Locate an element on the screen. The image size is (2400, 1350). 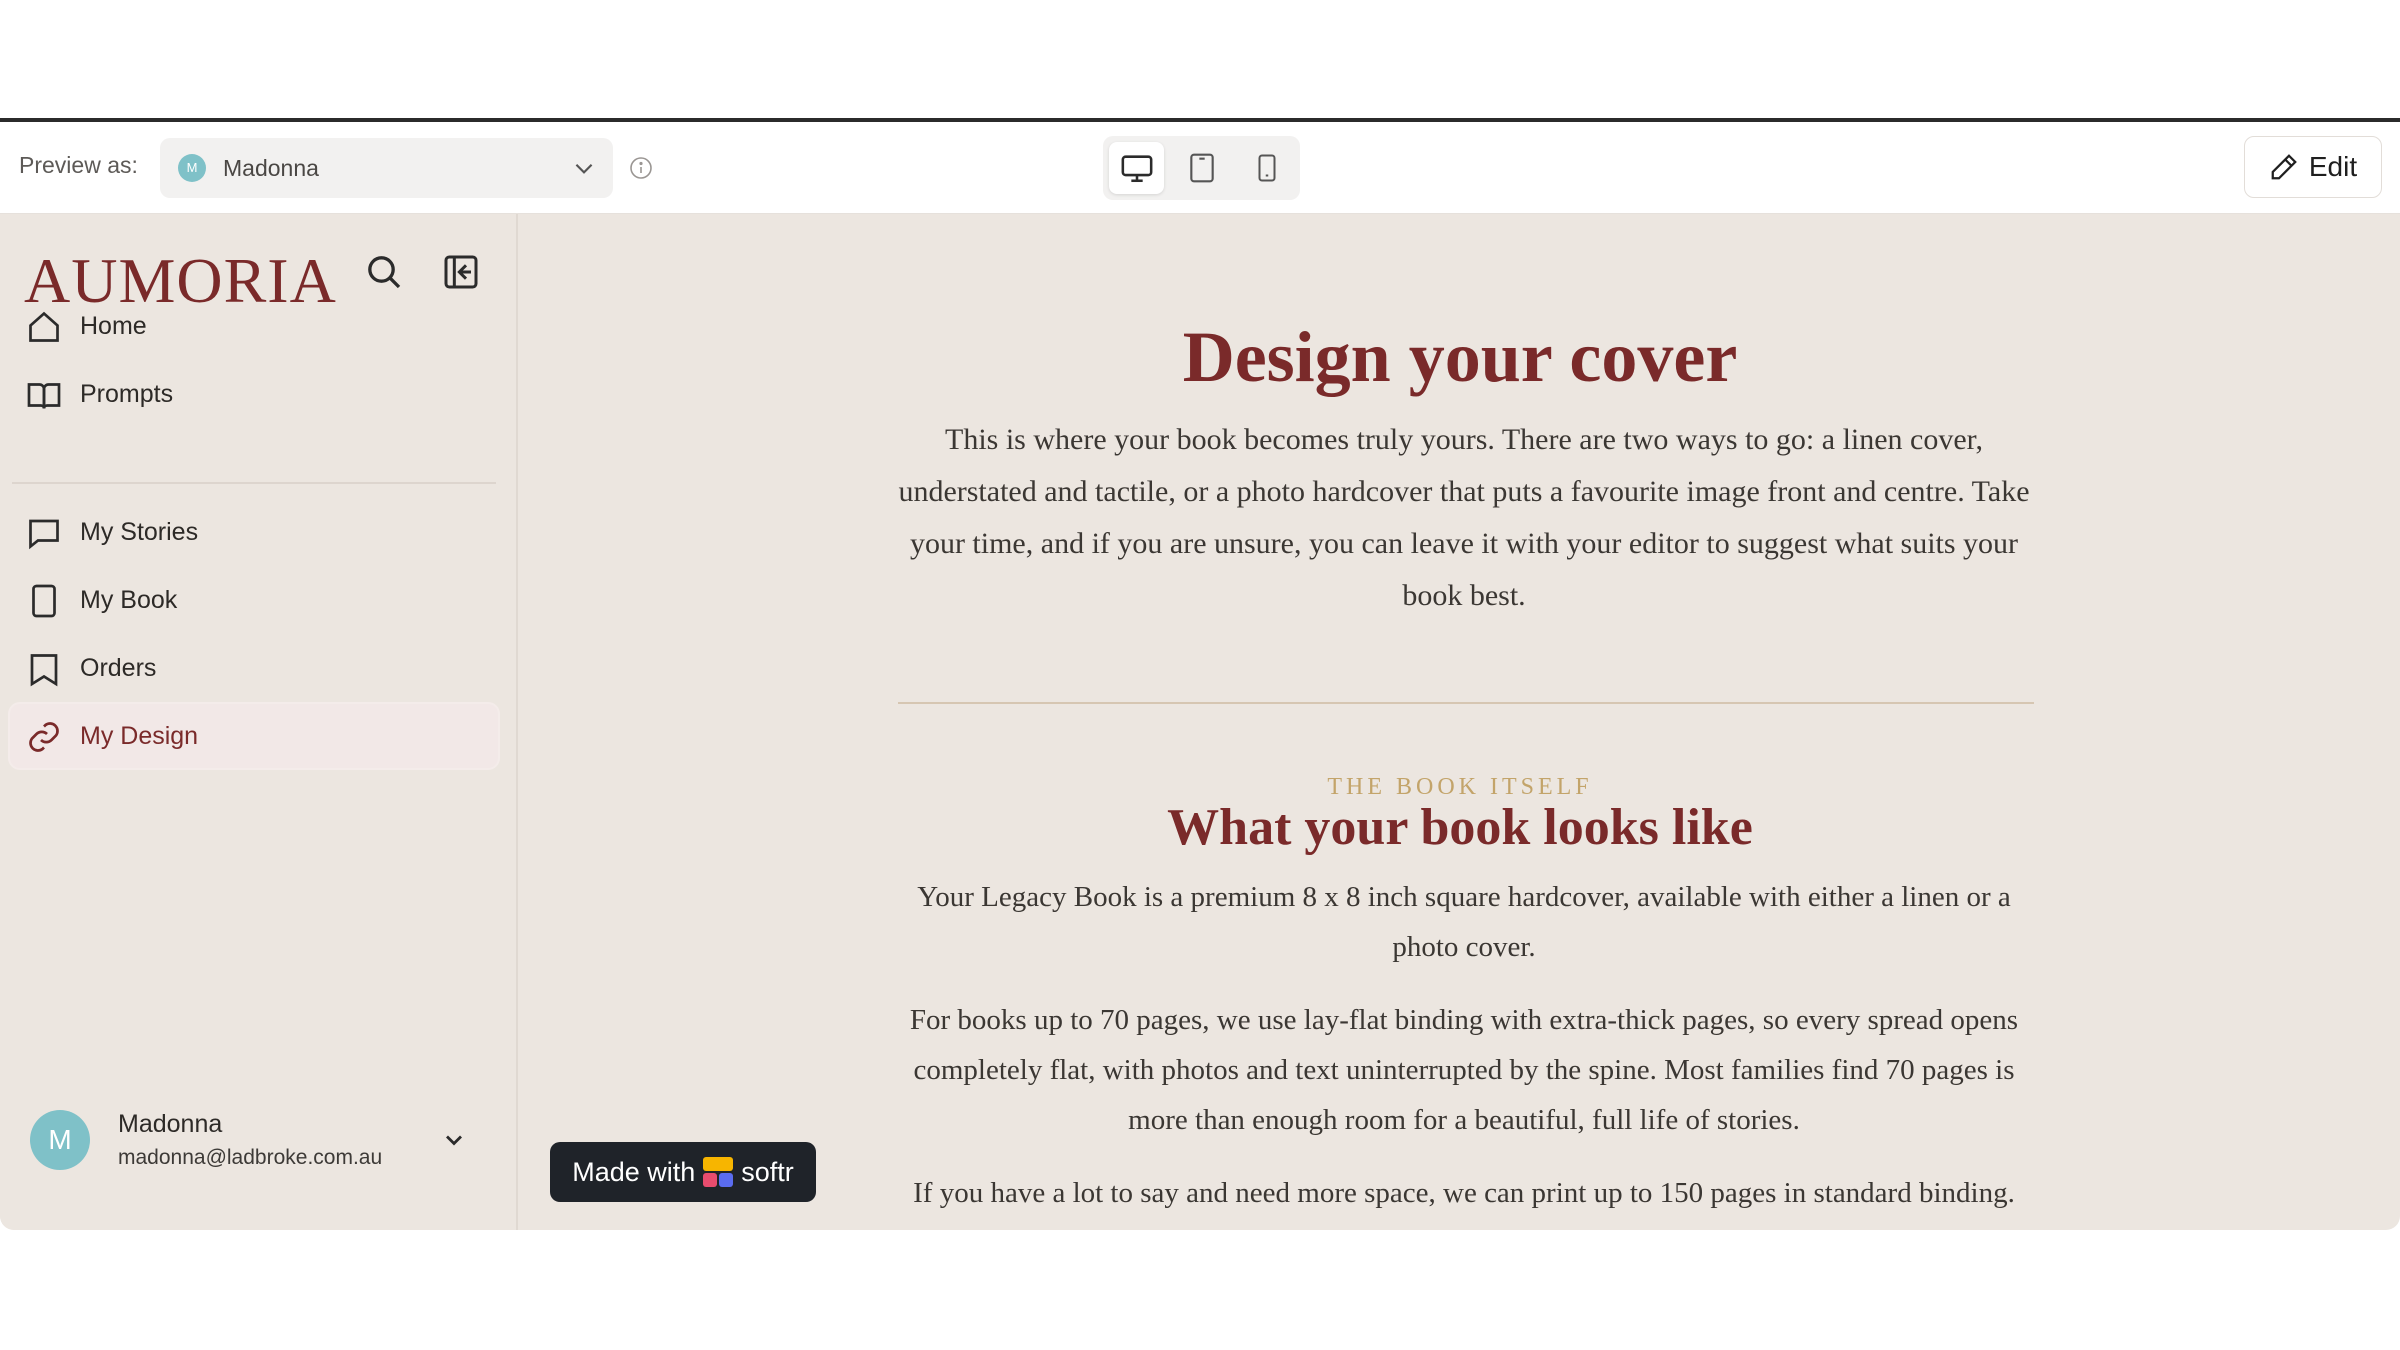
desktop-view-button is located at coordinates (1136, 168).